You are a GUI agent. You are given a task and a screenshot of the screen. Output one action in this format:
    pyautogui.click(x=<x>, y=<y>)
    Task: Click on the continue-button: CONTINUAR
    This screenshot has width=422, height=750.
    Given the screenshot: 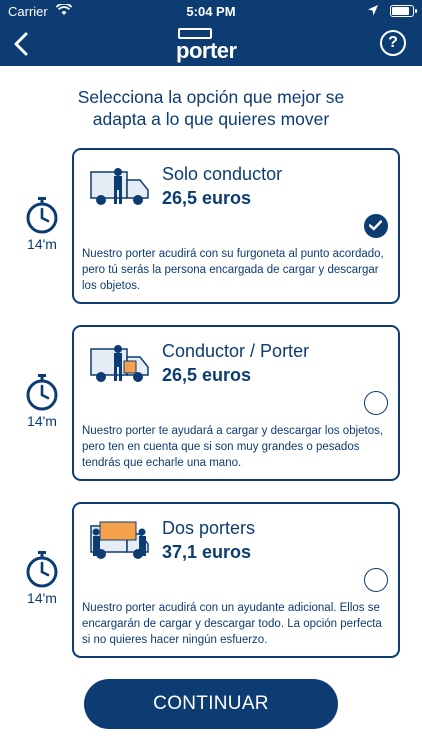 What is the action you would take?
    pyautogui.click(x=211, y=704)
    